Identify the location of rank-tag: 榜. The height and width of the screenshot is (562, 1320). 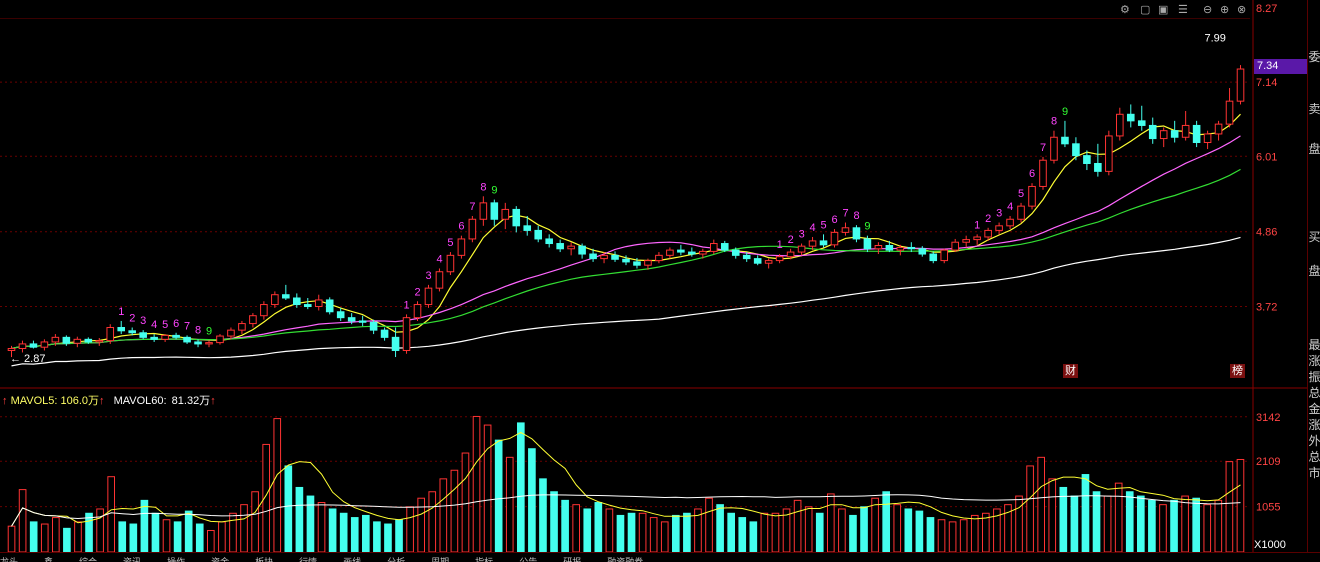
(1237, 371).